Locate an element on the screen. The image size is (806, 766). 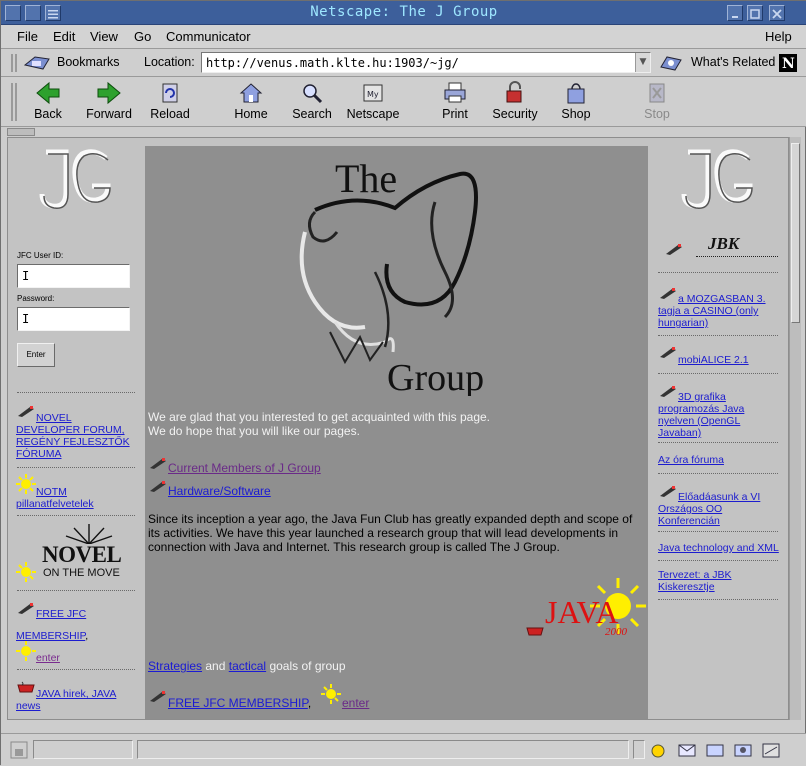
back-button: Back is located at coordinates (48, 102).